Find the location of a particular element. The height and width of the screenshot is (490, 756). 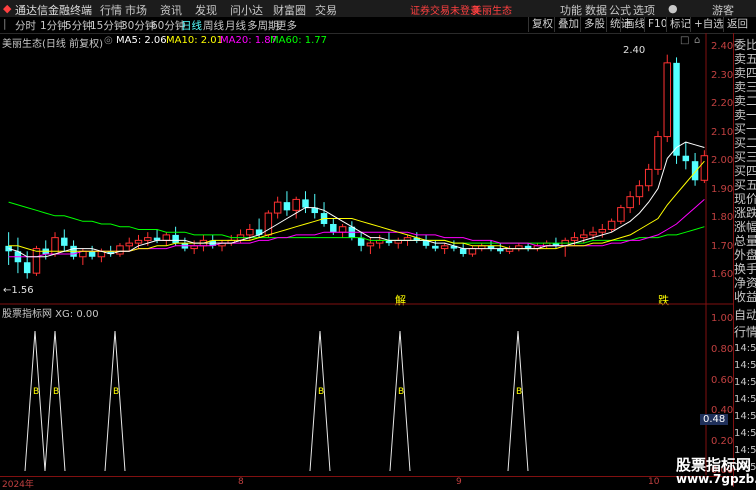

date-tick: 9 is located at coordinates (459, 482).